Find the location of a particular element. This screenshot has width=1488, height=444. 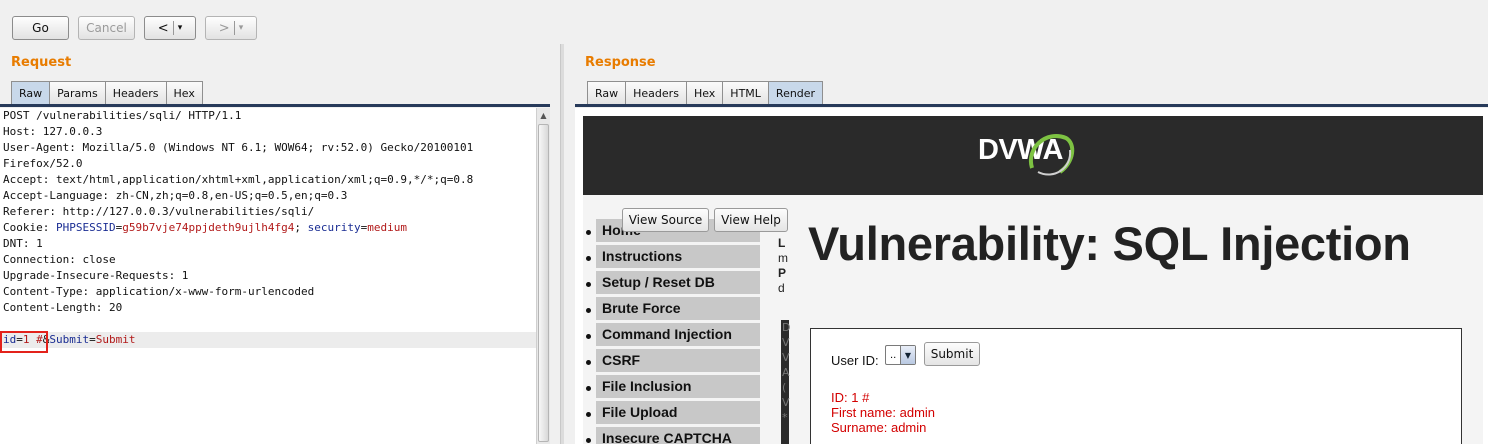

menu-item-label: CSRF is located at coordinates (678, 360).